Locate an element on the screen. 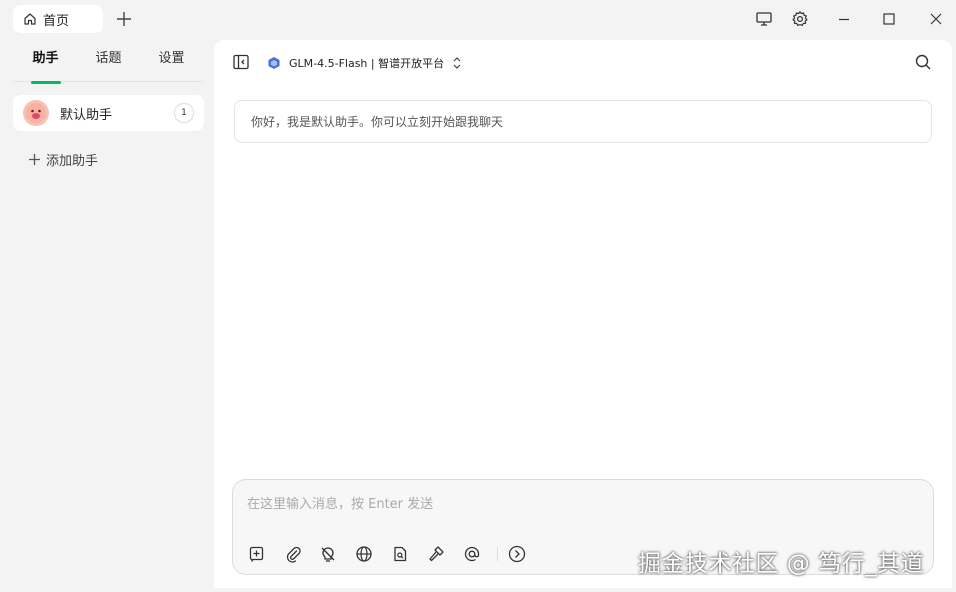 The image size is (956, 592). add-assistant-label: 添加助手 is located at coordinates (72, 161).